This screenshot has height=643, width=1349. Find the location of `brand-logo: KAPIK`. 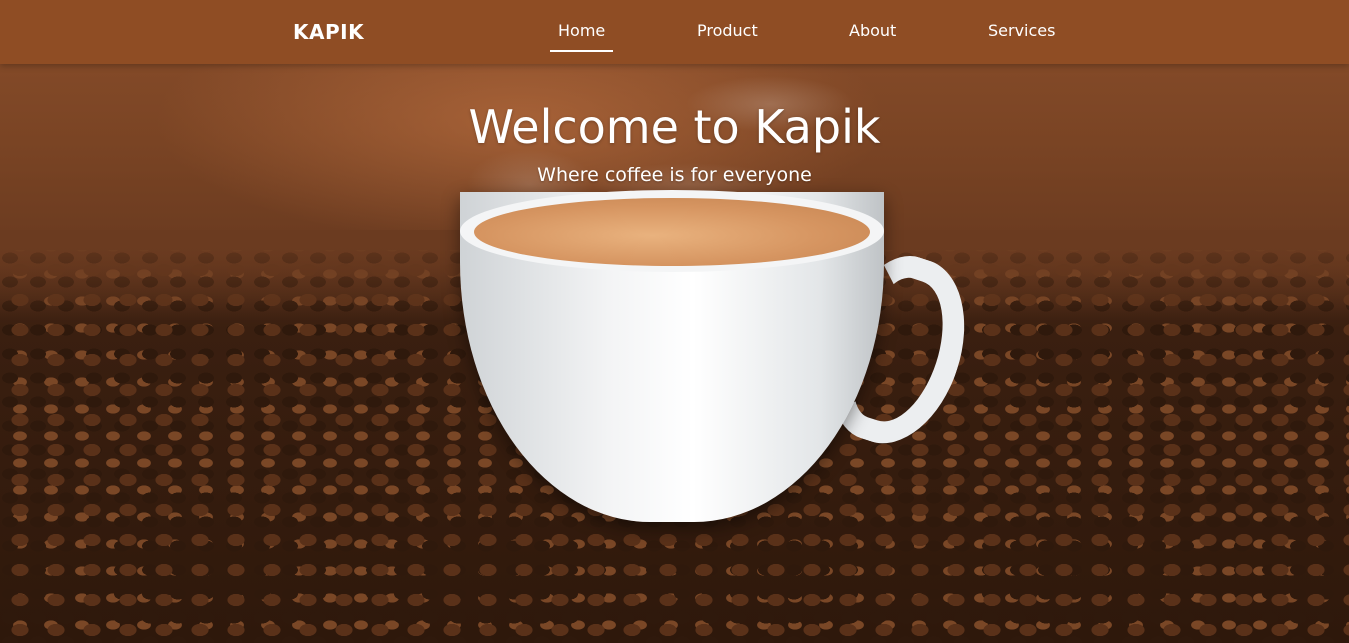

brand-logo: KAPIK is located at coordinates (328, 32).